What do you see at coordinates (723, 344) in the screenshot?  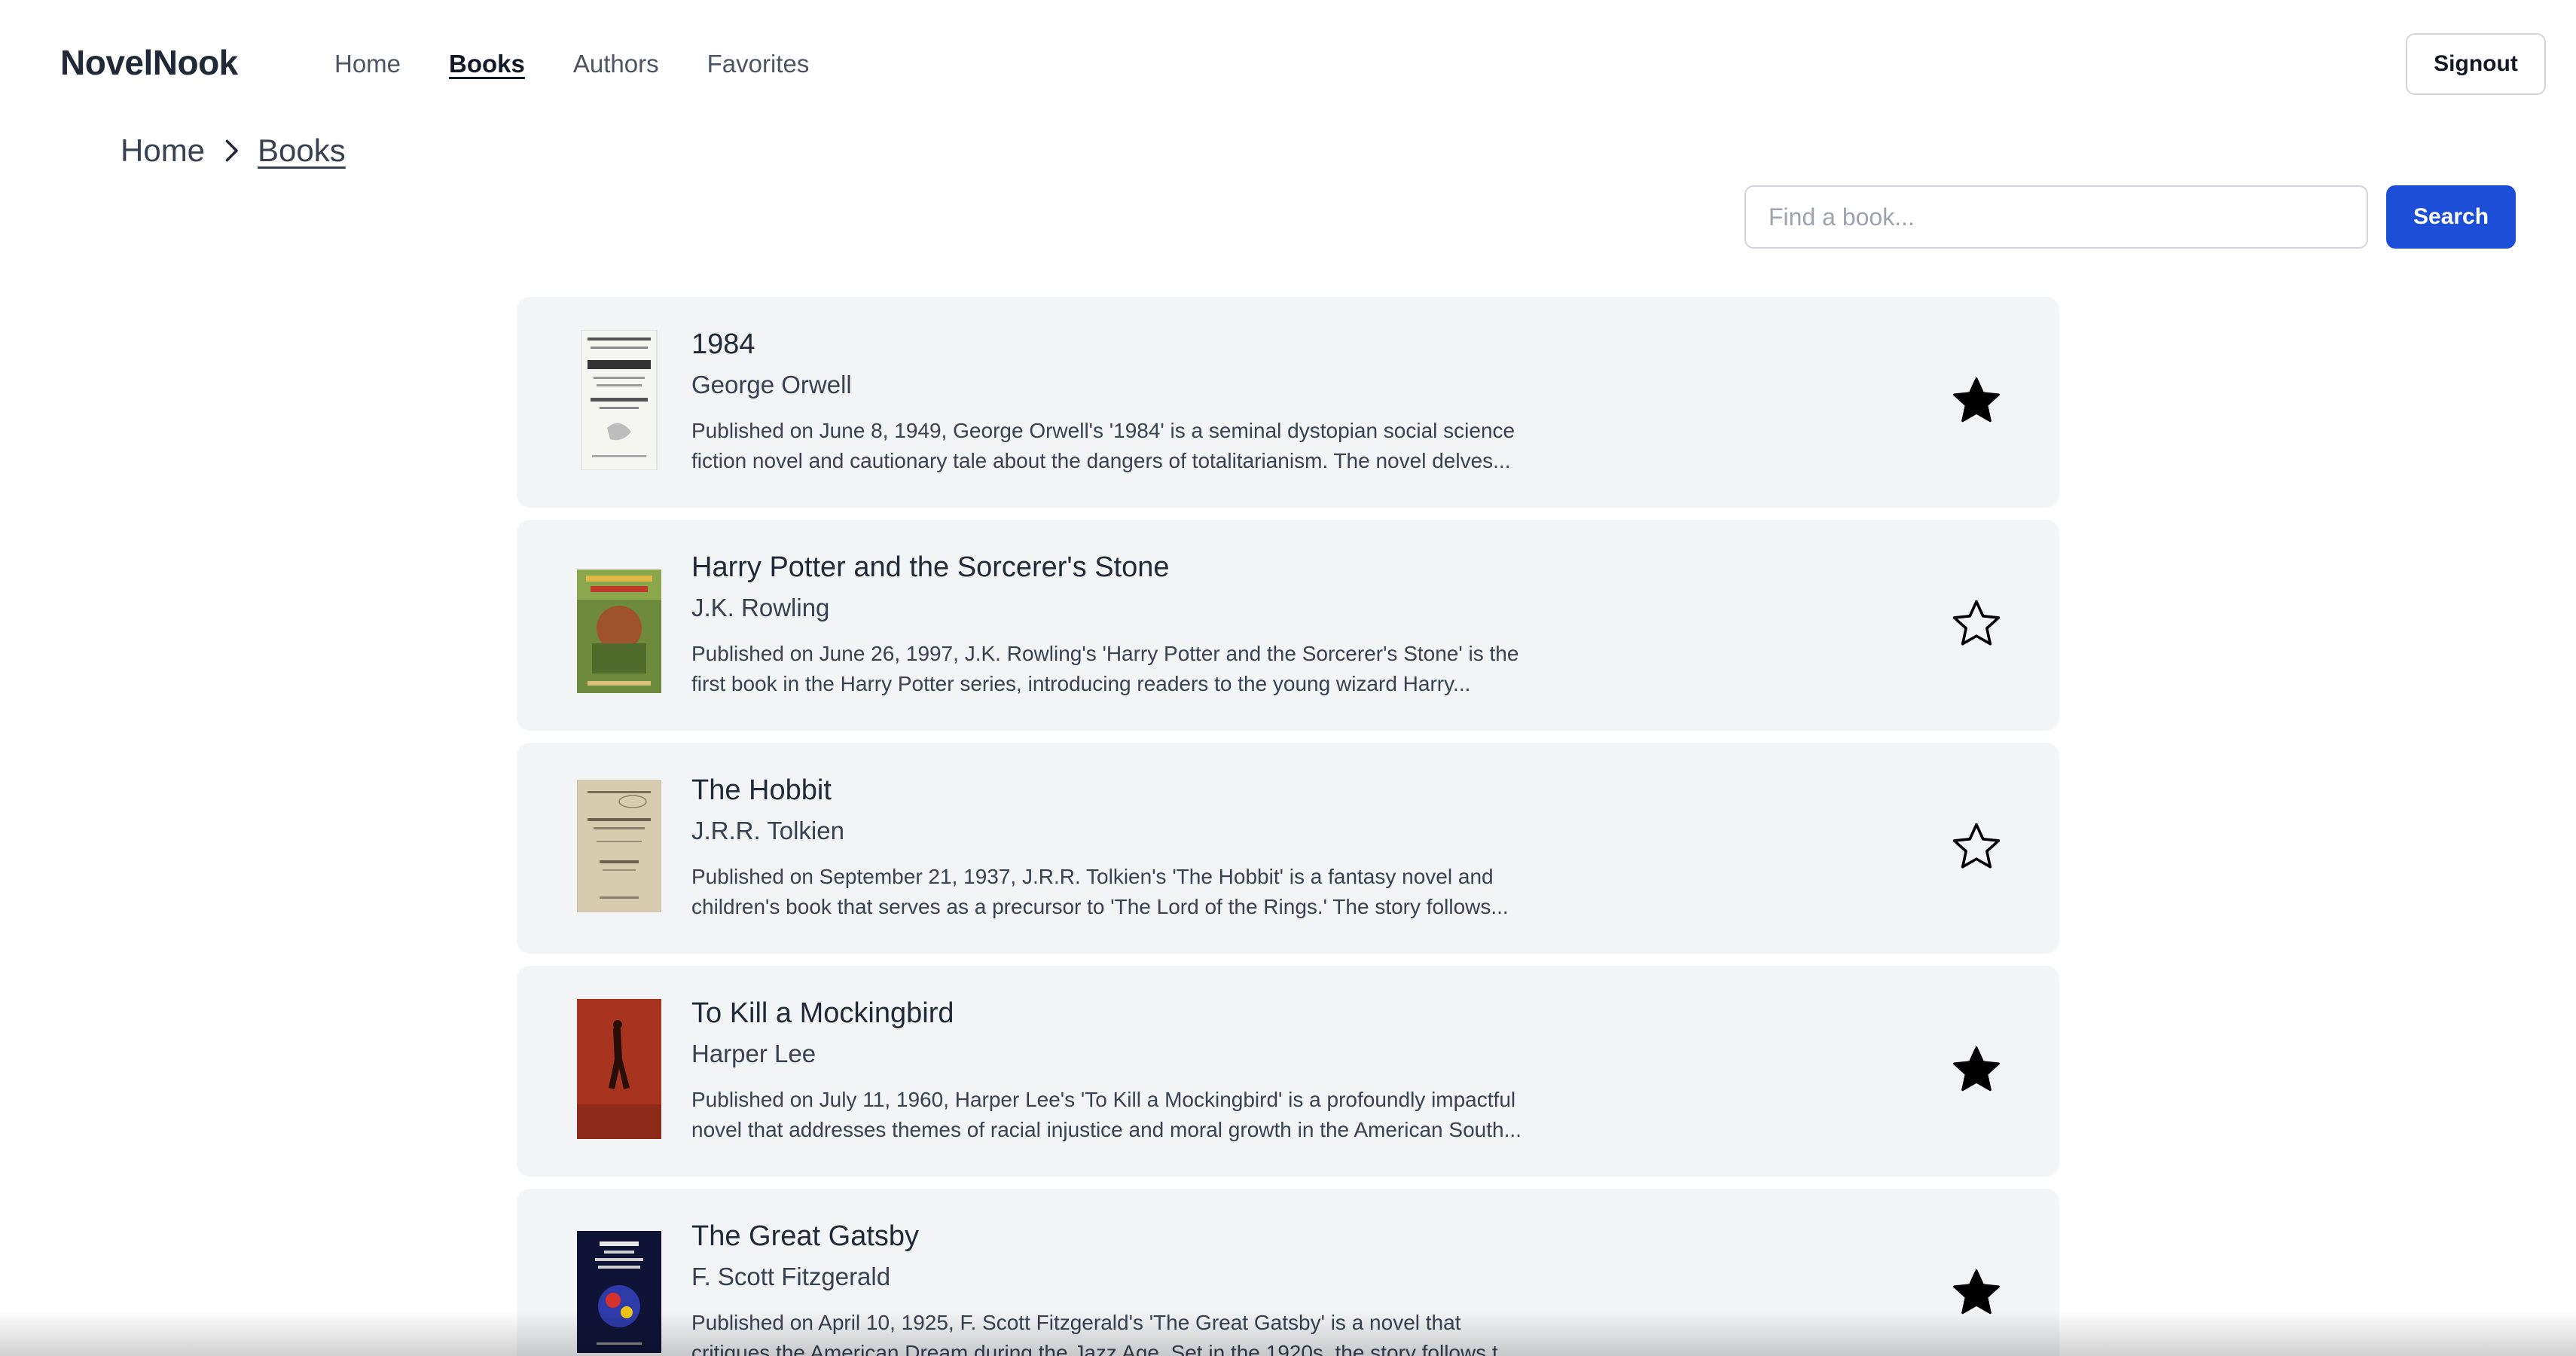 I see `book-title: 1984` at bounding box center [723, 344].